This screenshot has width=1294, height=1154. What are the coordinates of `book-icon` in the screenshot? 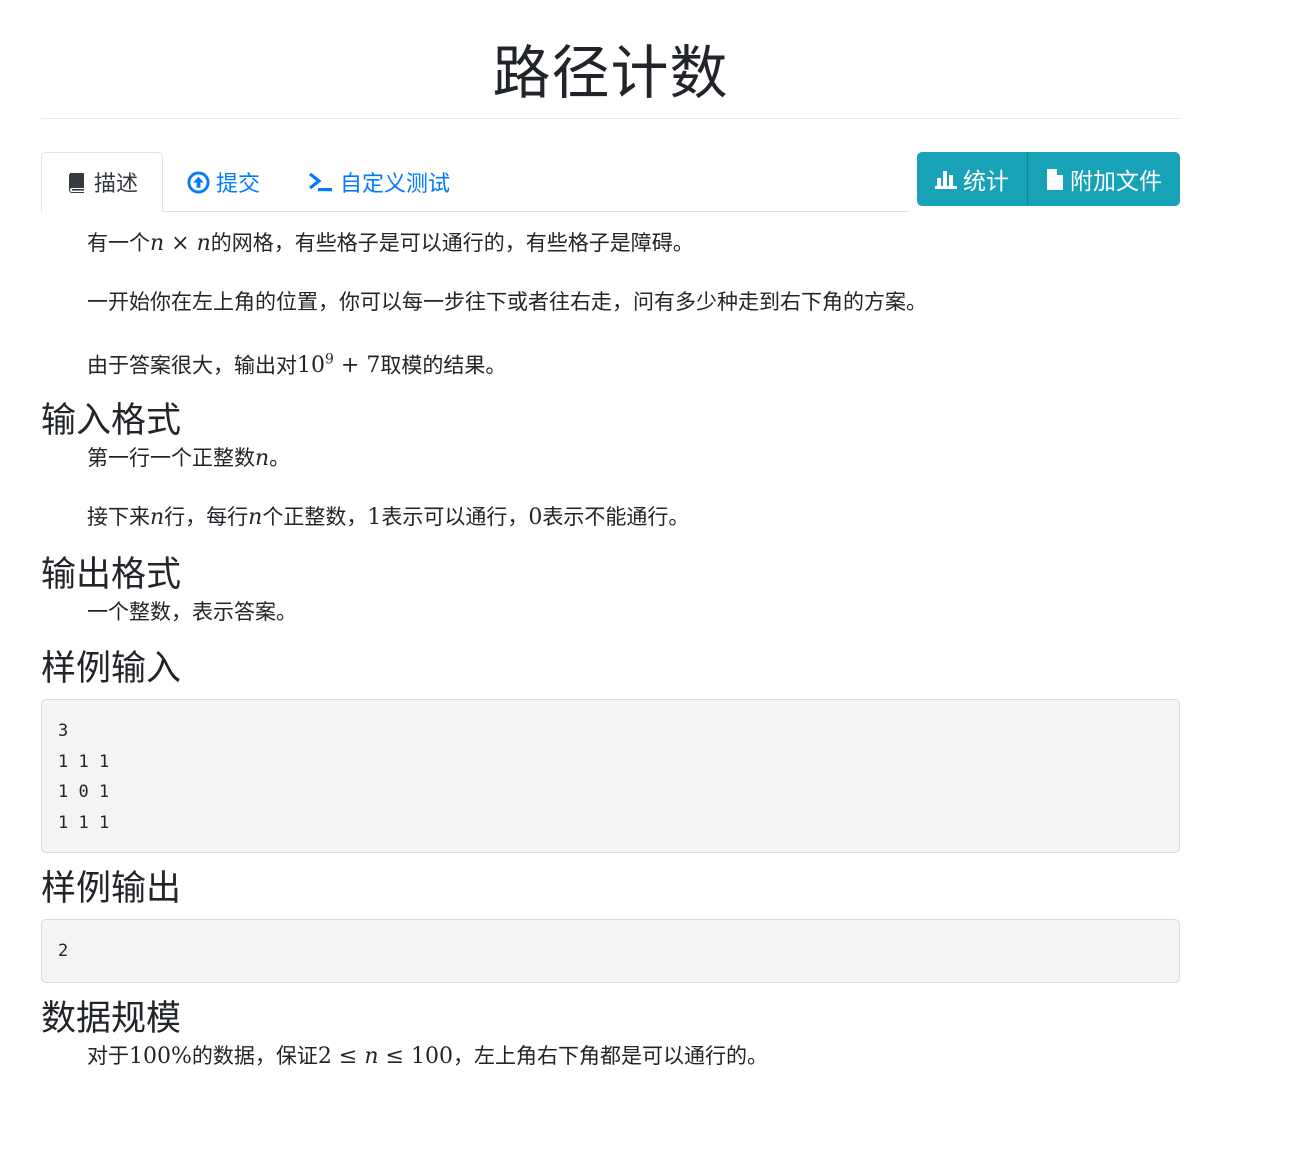 It's located at (77, 182).